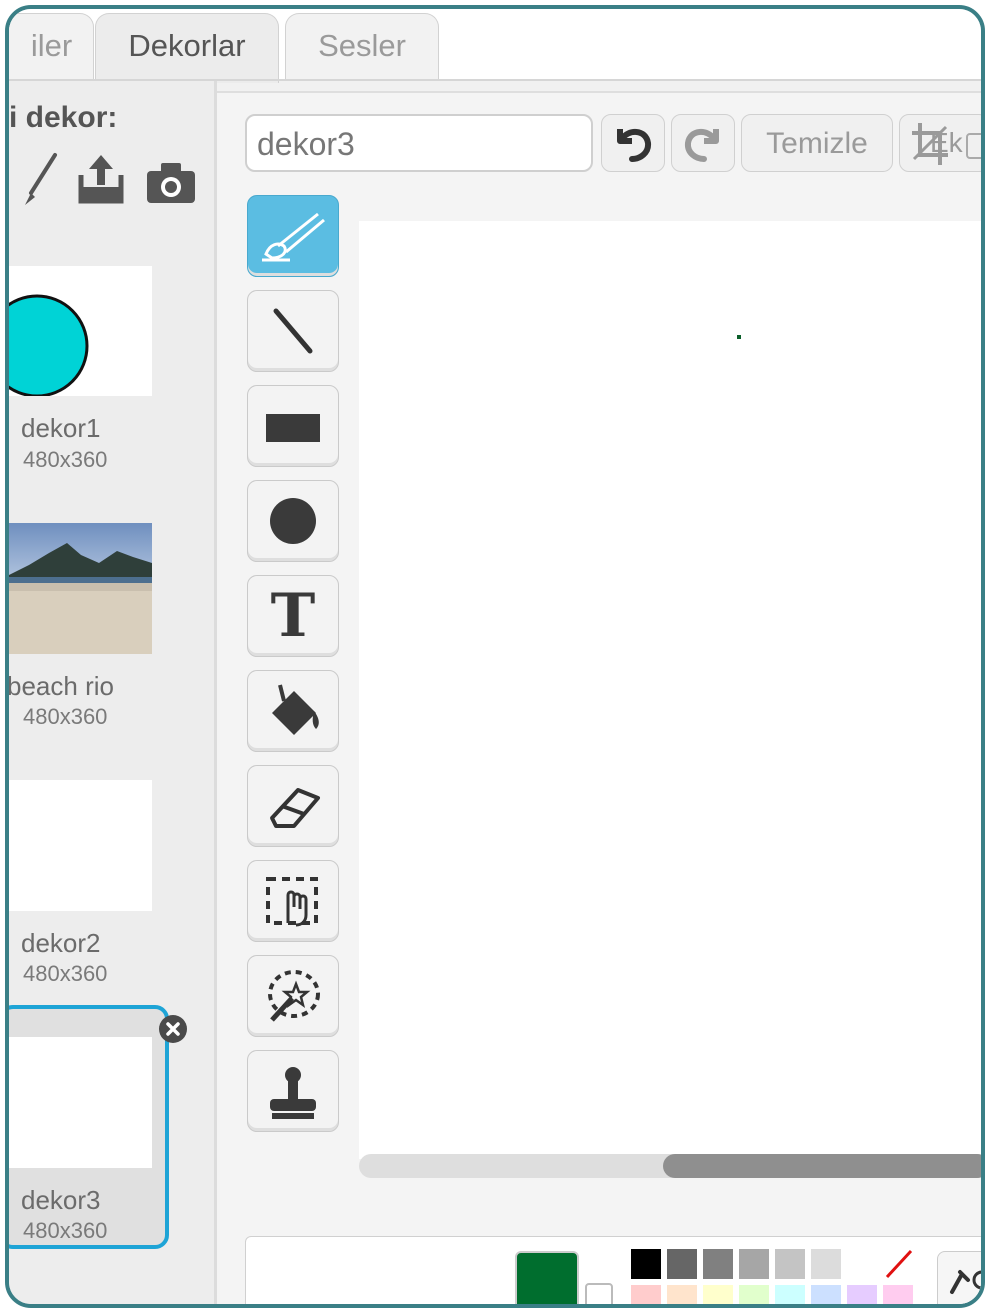  What do you see at coordinates (965, 1282) in the screenshot?
I see `eyedropper-icon` at bounding box center [965, 1282].